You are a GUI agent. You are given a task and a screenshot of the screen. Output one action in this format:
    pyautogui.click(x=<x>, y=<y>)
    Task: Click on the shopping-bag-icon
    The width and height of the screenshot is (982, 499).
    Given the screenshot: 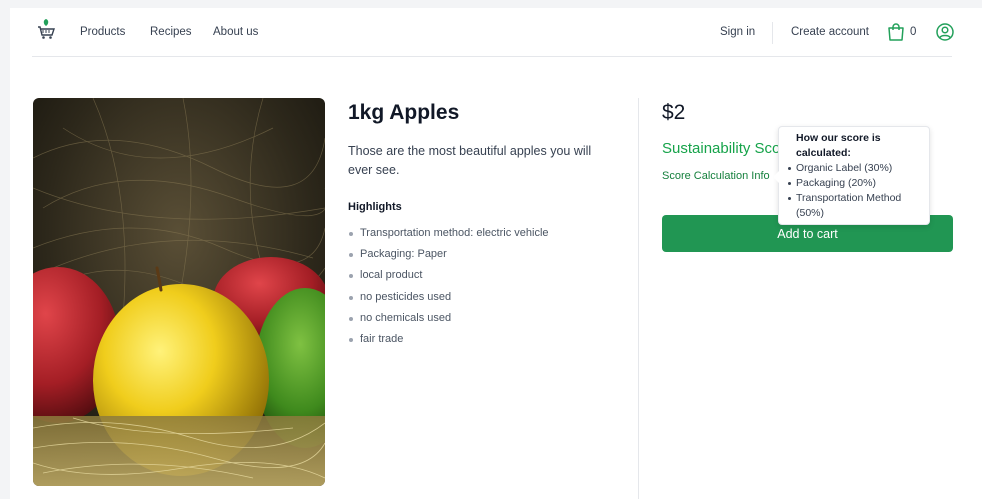 What is the action you would take?
    pyautogui.click(x=896, y=32)
    